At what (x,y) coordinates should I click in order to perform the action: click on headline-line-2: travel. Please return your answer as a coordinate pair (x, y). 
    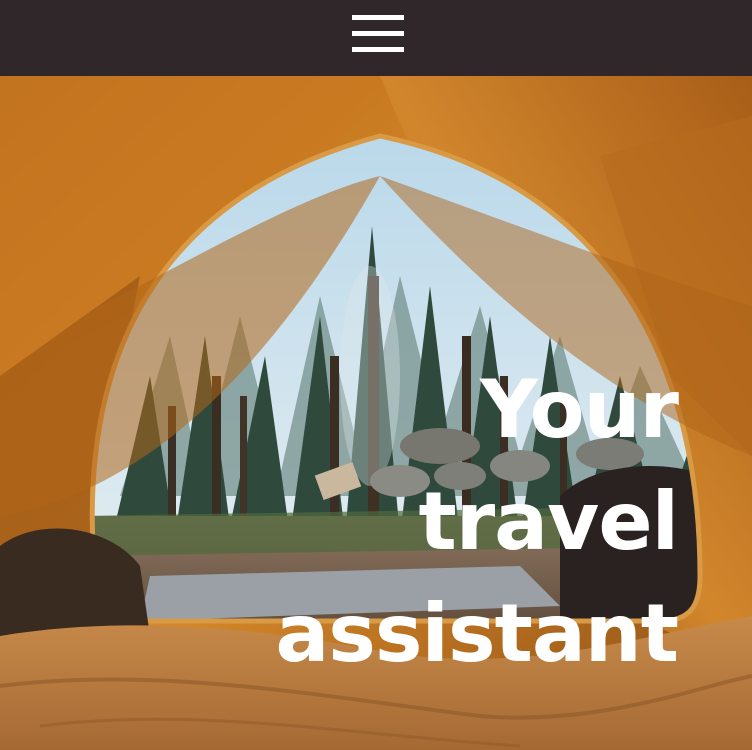
    Looking at the image, I should click on (548, 521).